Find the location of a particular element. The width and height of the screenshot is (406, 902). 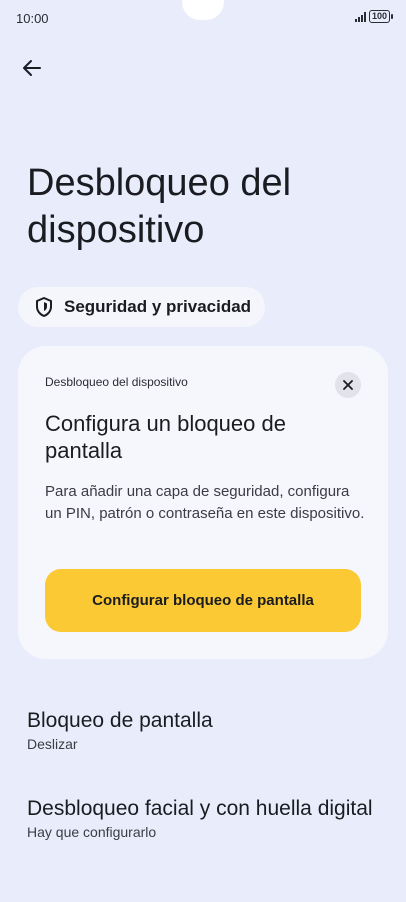

close-icon is located at coordinates (348, 385).